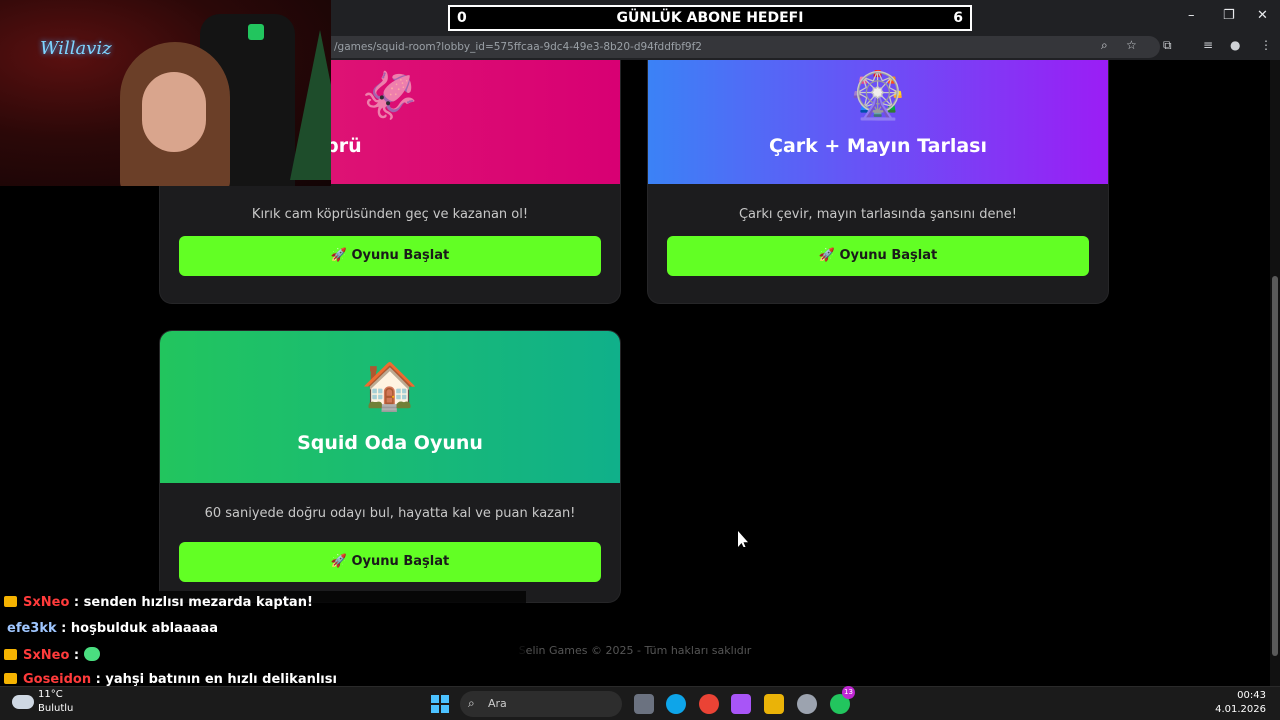 Image resolution: width=1280 pixels, height=720 pixels. I want to click on edge-browser-icon, so click(676, 704).